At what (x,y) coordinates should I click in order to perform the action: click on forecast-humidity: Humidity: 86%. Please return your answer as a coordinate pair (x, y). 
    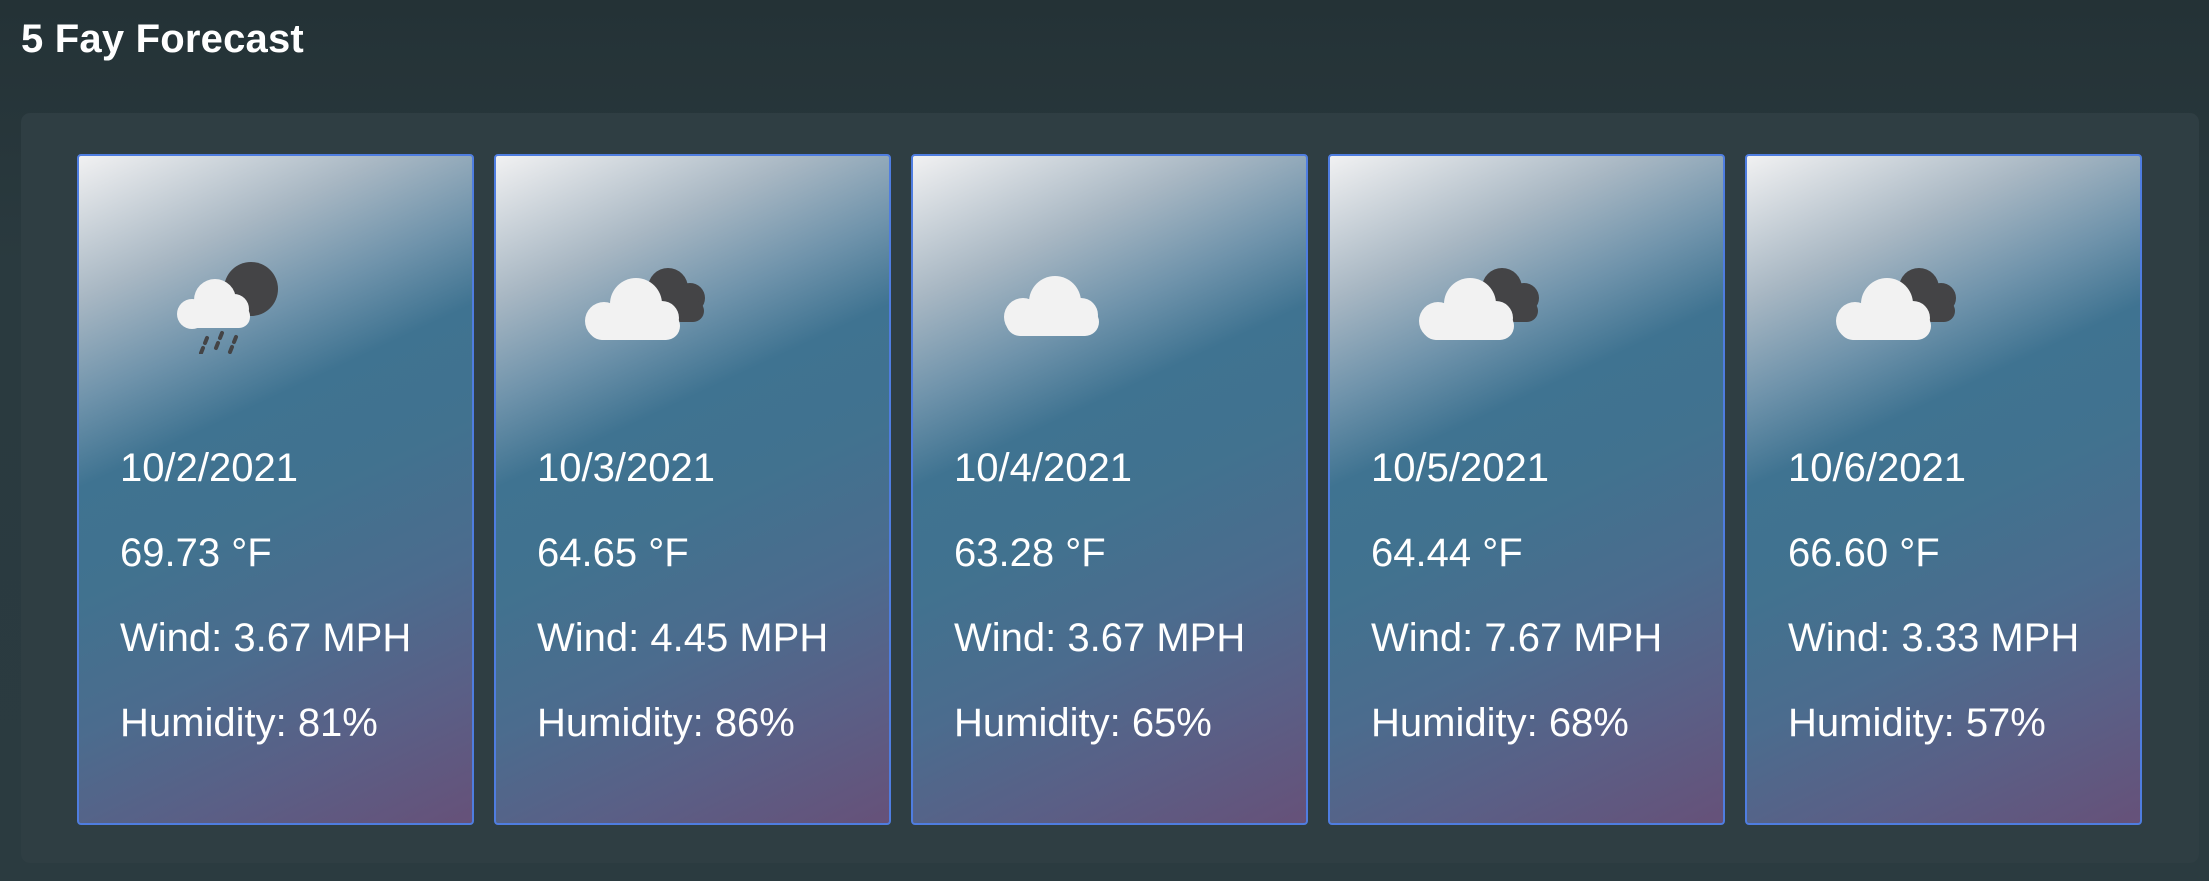
    Looking at the image, I should click on (666, 723).